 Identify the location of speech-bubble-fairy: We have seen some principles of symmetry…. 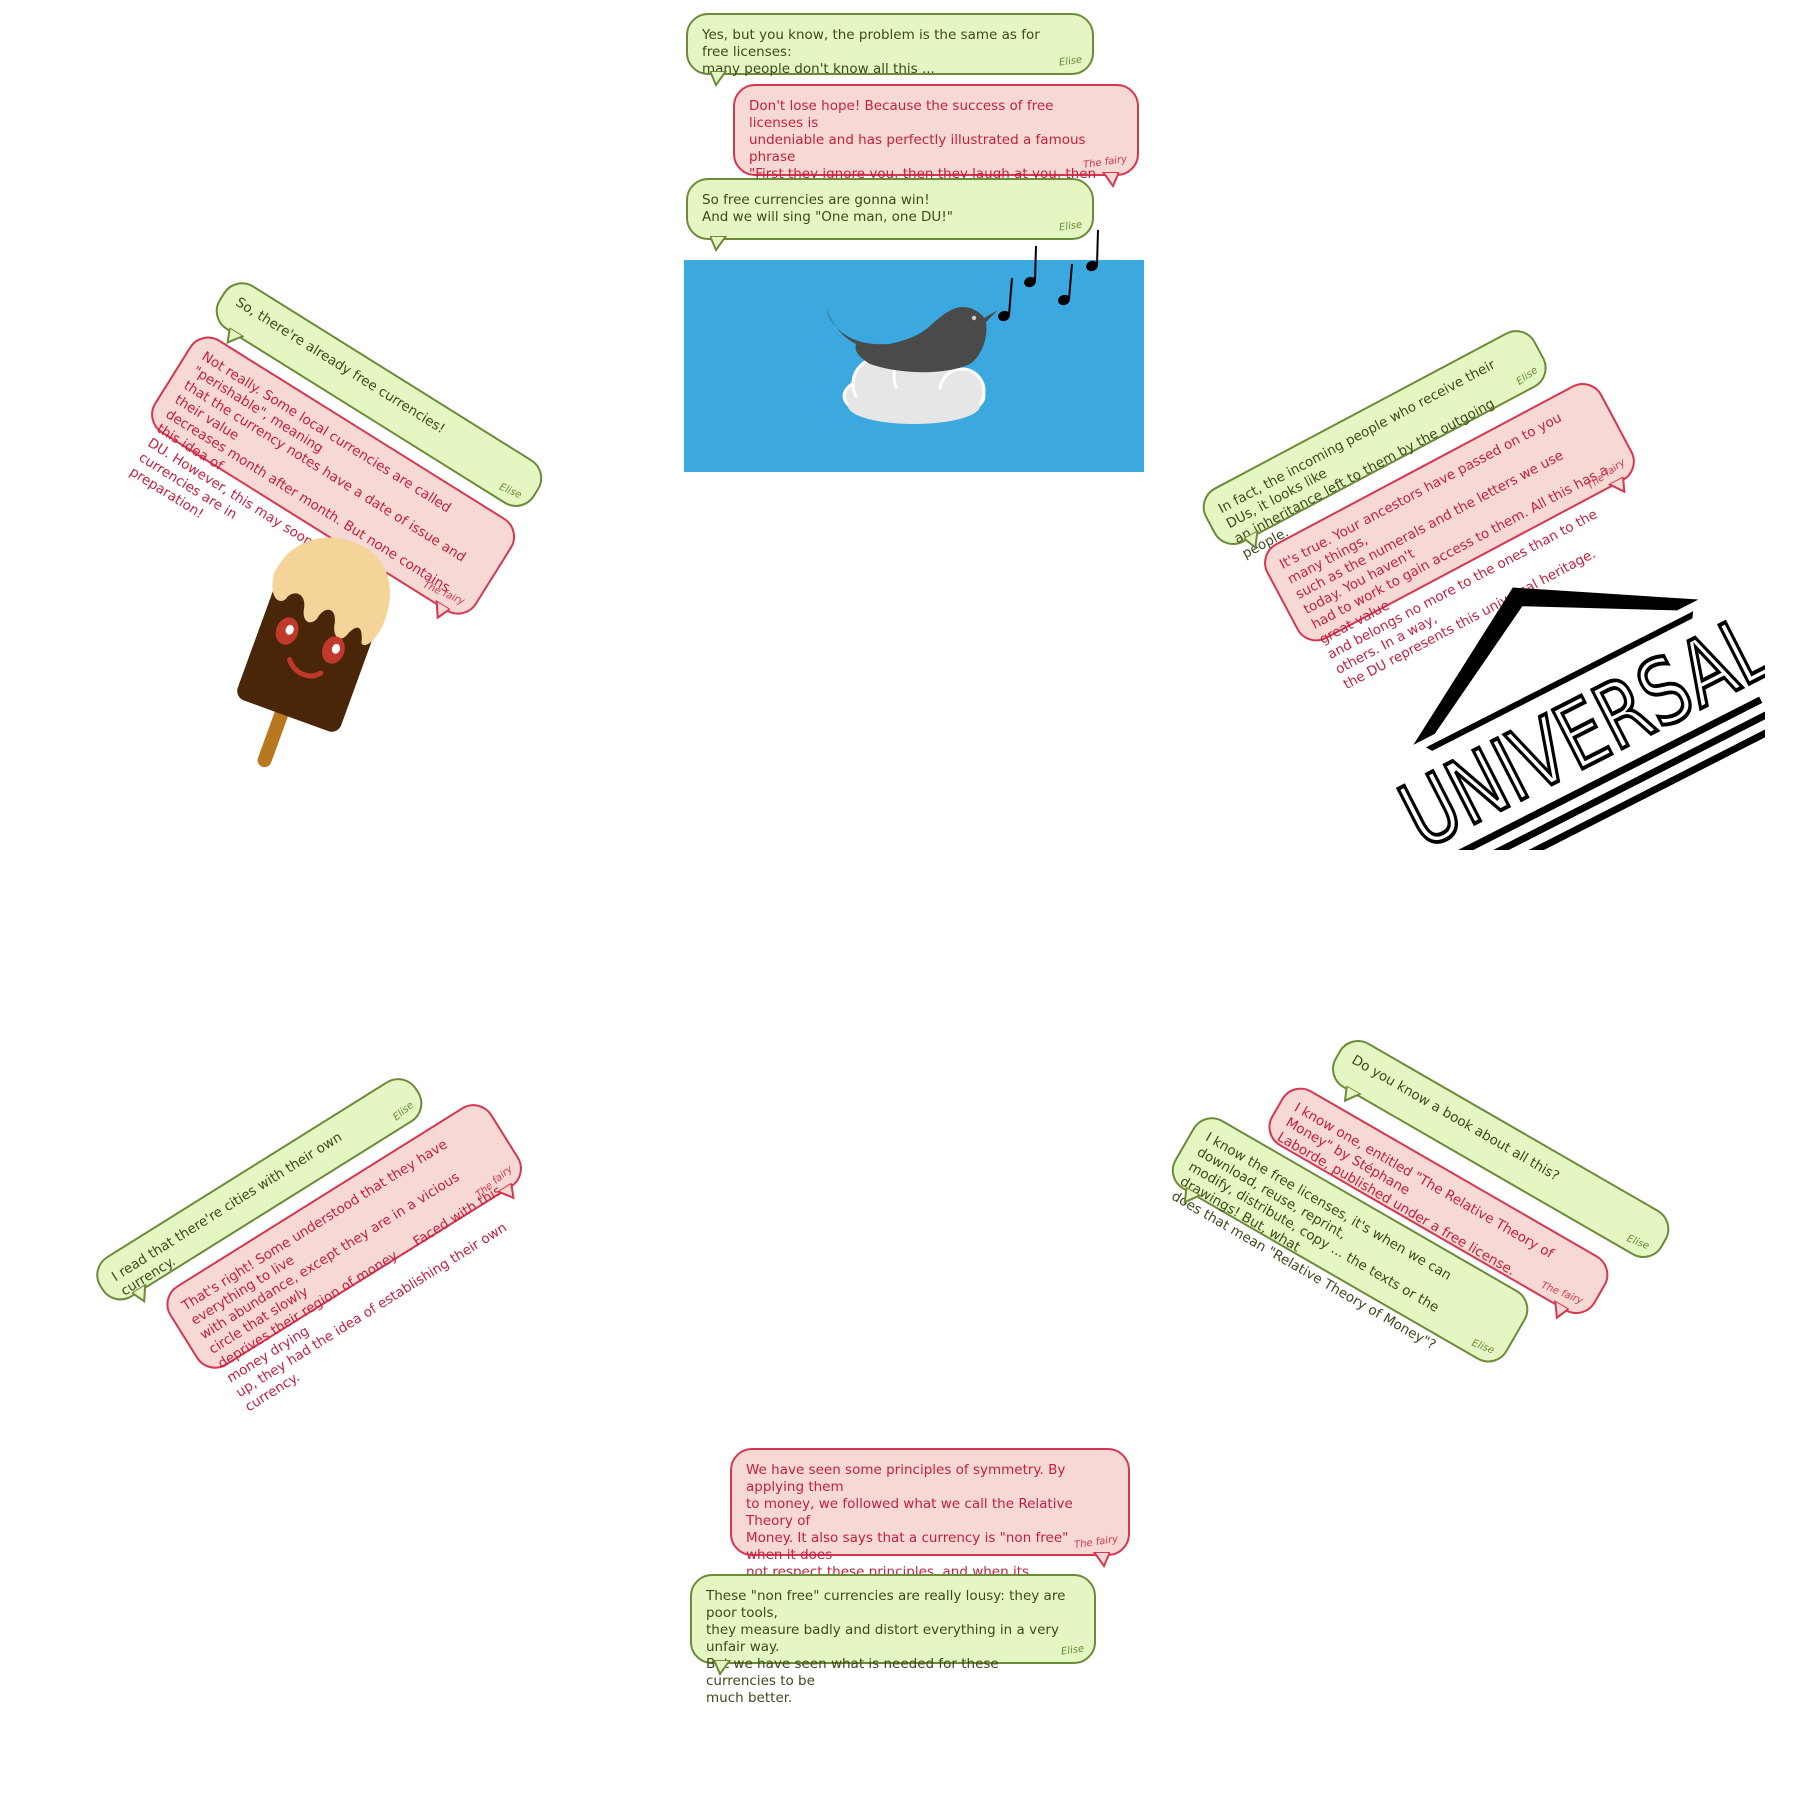
(930, 1531).